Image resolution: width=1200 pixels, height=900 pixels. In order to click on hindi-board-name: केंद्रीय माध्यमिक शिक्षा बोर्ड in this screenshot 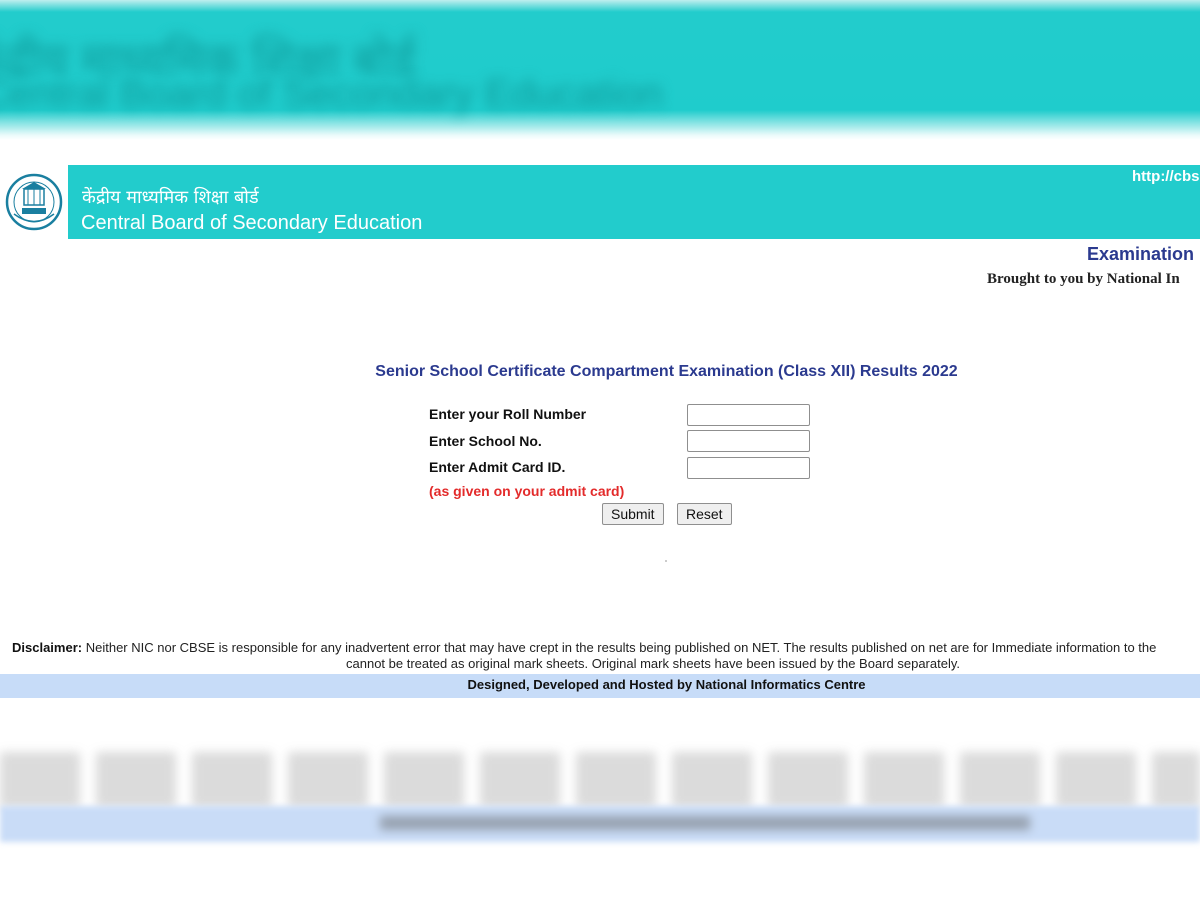, I will do `click(170, 197)`.